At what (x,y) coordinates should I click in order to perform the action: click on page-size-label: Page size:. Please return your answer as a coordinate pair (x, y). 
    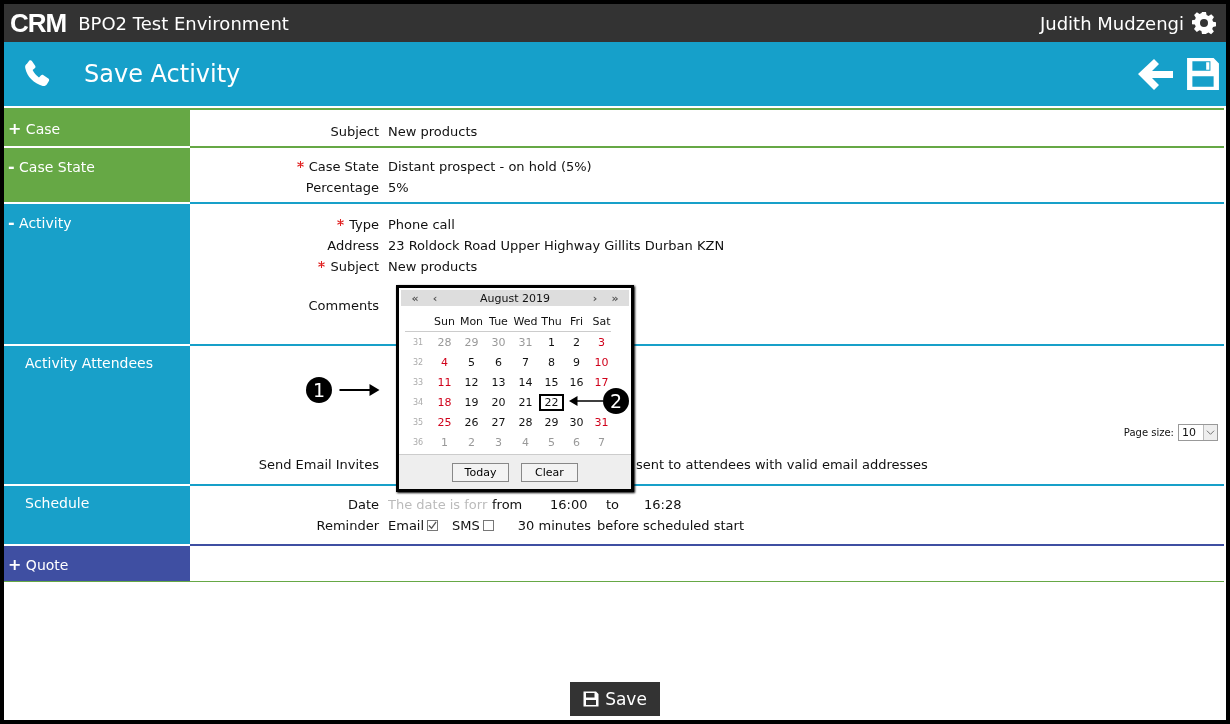
    Looking at the image, I should click on (1148, 432).